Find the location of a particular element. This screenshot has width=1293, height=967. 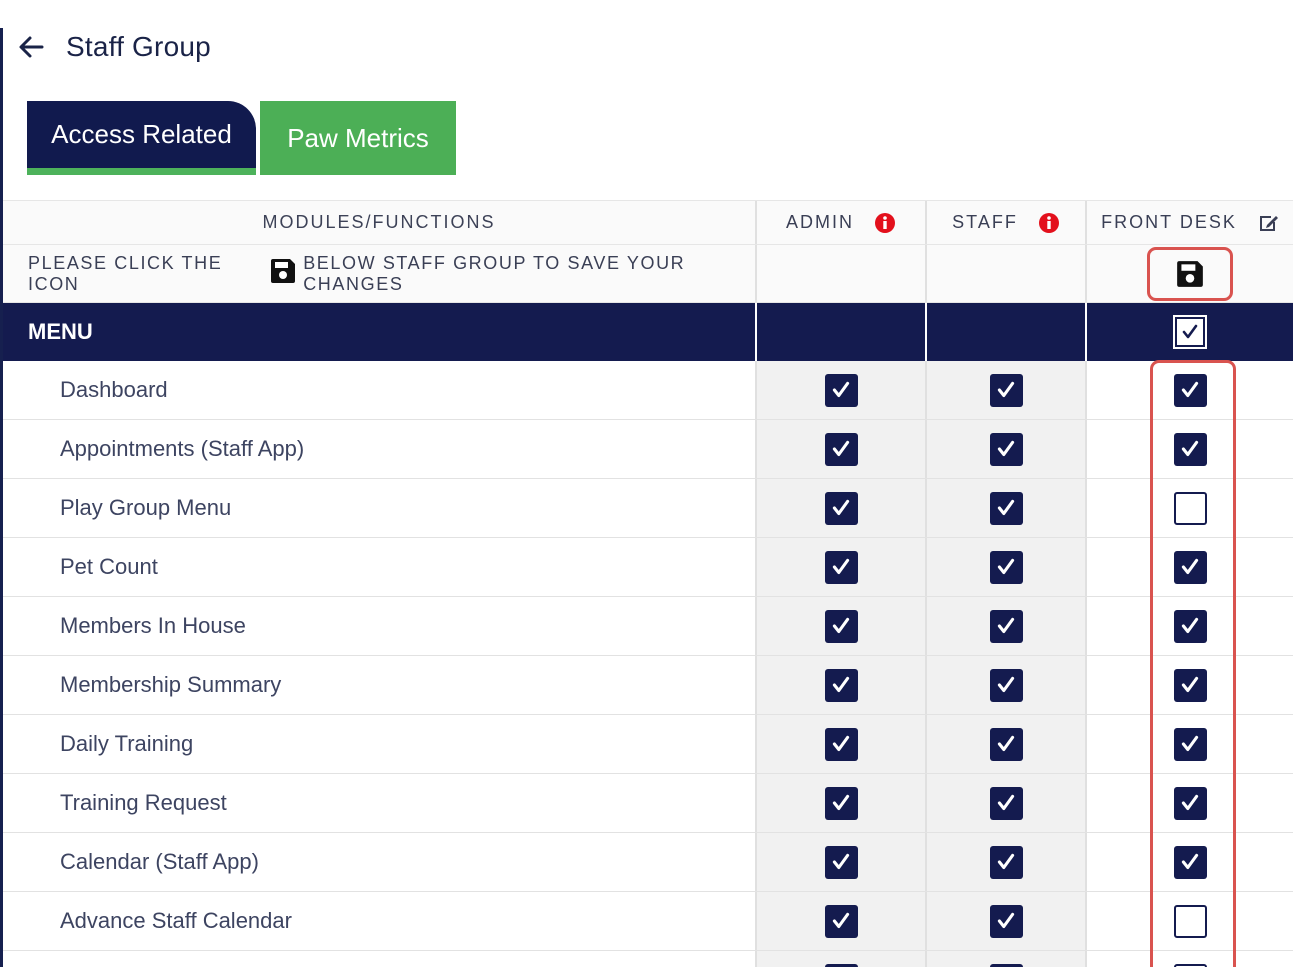

page-header: Staff Group is located at coordinates (113, 47).